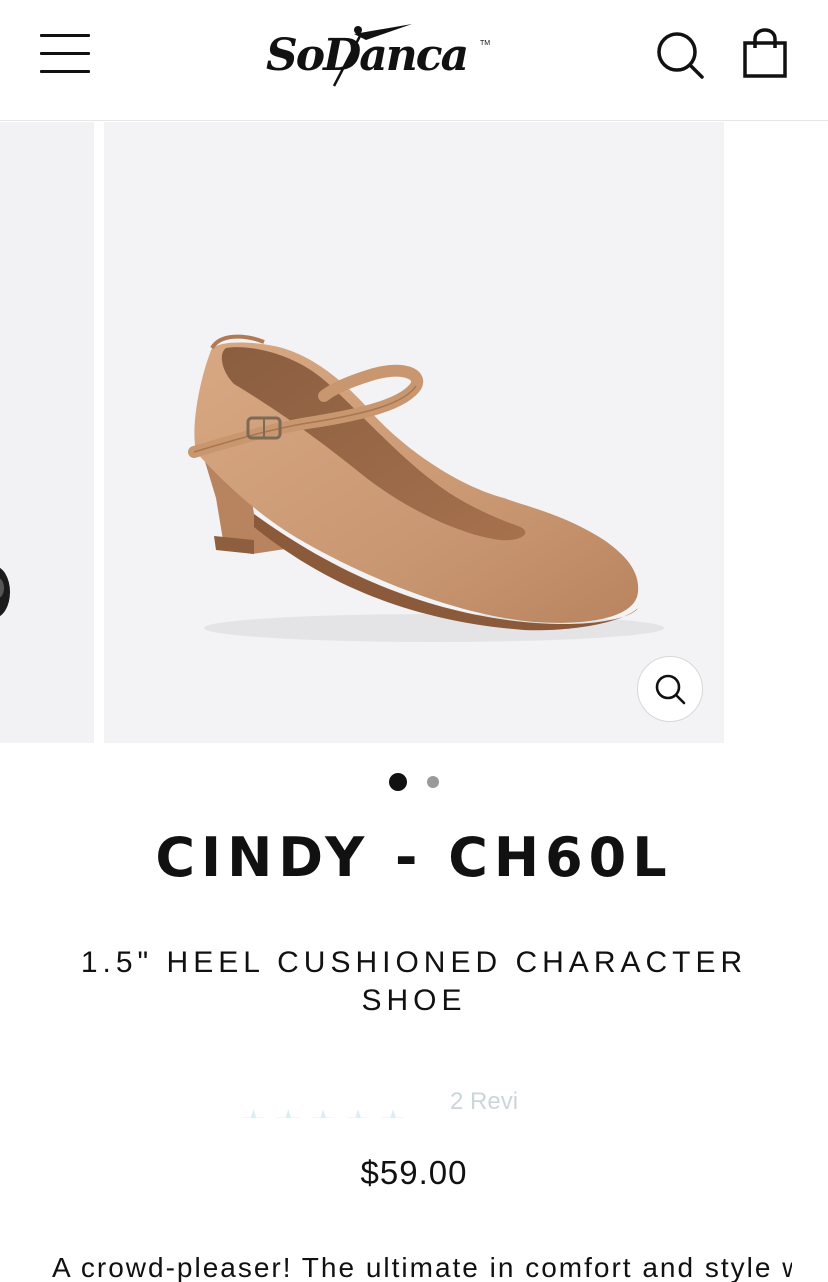  What do you see at coordinates (47, 432) in the screenshot?
I see `previous-slide` at bounding box center [47, 432].